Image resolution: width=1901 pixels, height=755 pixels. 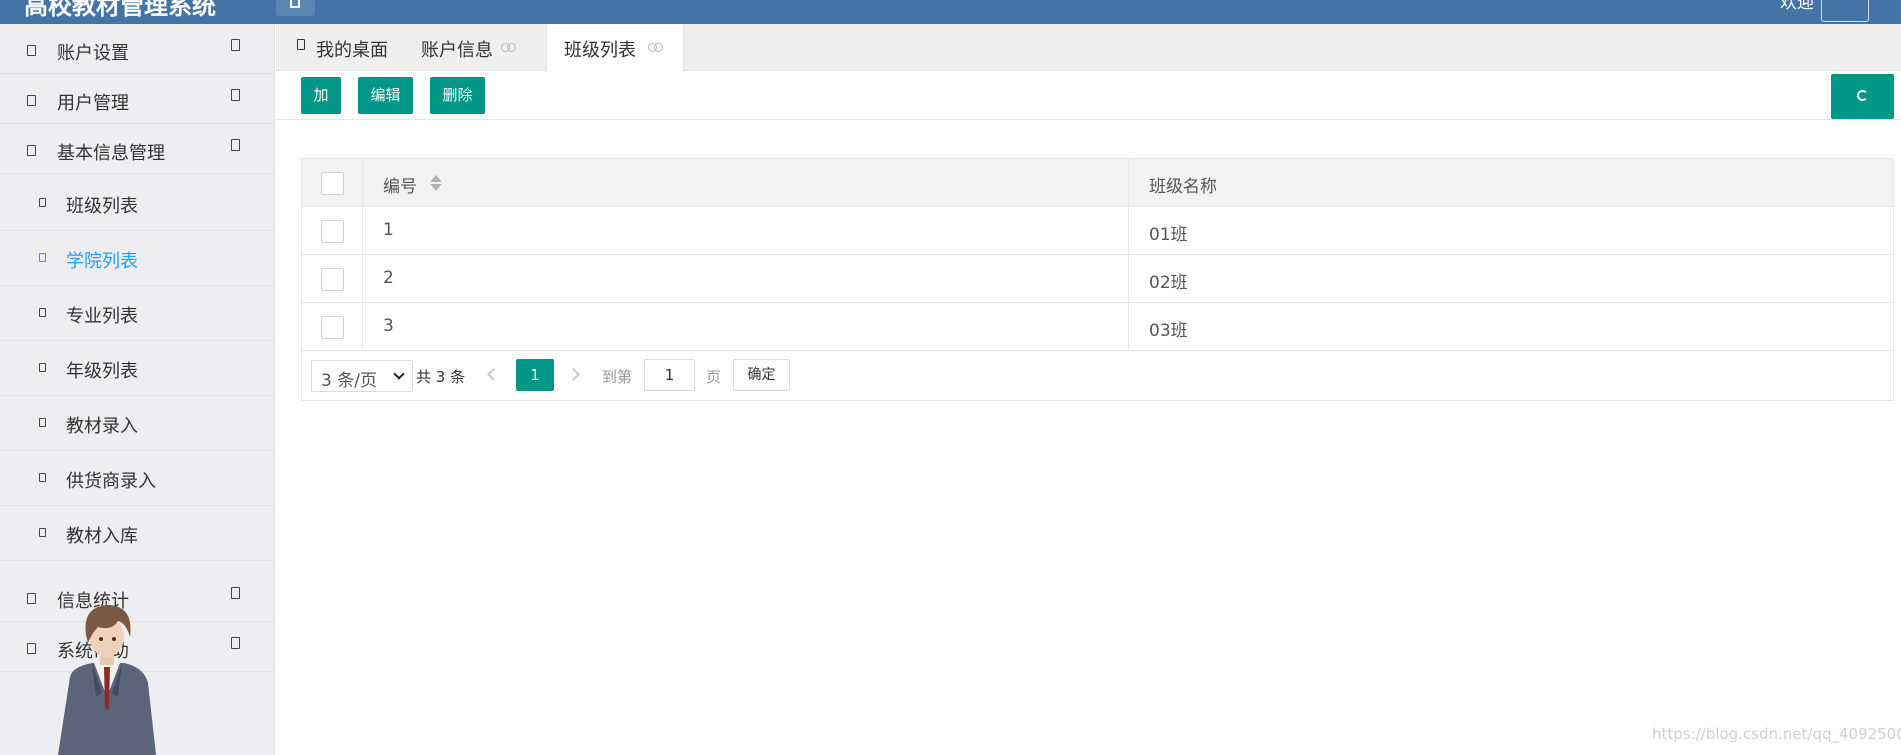 What do you see at coordinates (235, 145) in the screenshot?
I see `collapse-icon` at bounding box center [235, 145].